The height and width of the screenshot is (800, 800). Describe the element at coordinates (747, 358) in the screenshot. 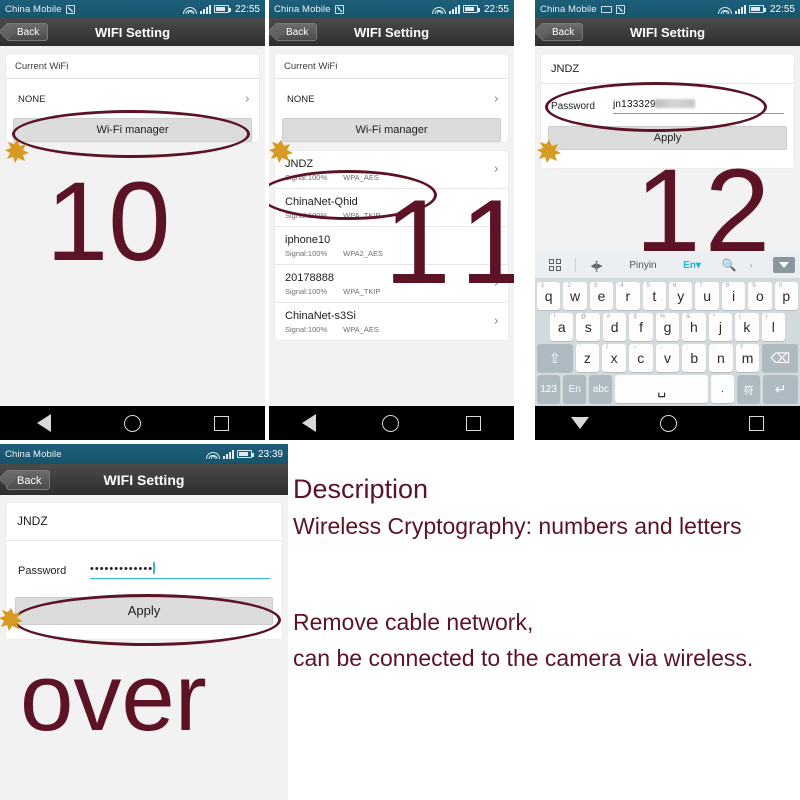

I see `key-m: ? m` at that location.